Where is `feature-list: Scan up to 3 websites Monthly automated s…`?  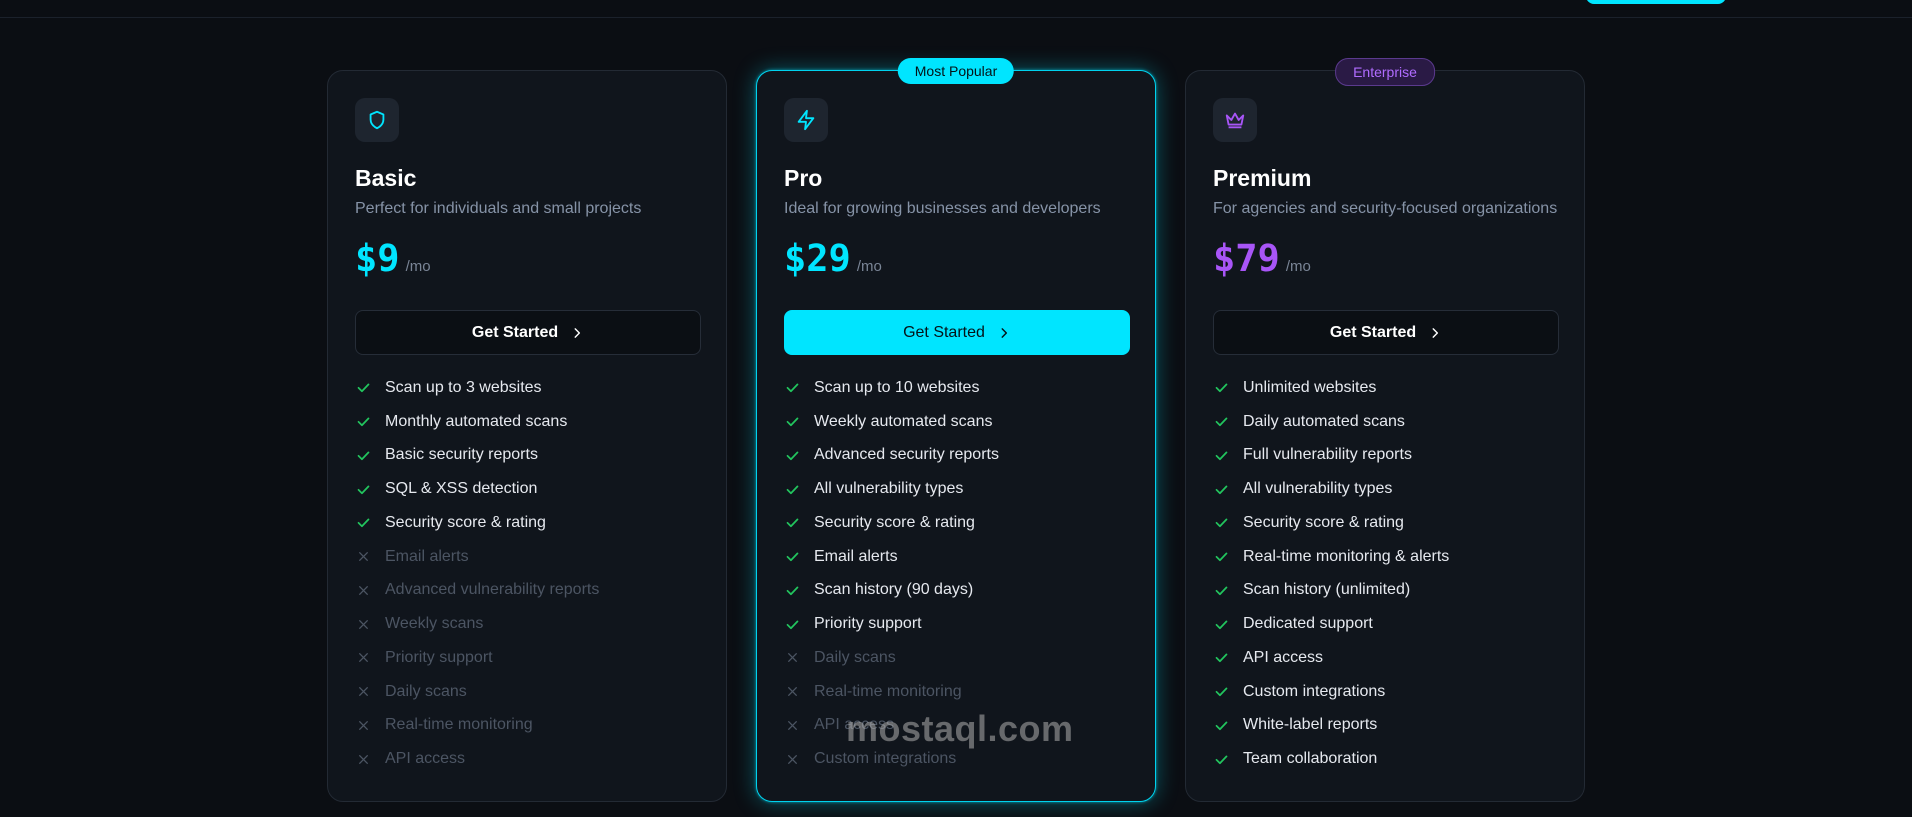 feature-list: Scan up to 3 websites Monthly automated s… is located at coordinates (477, 573).